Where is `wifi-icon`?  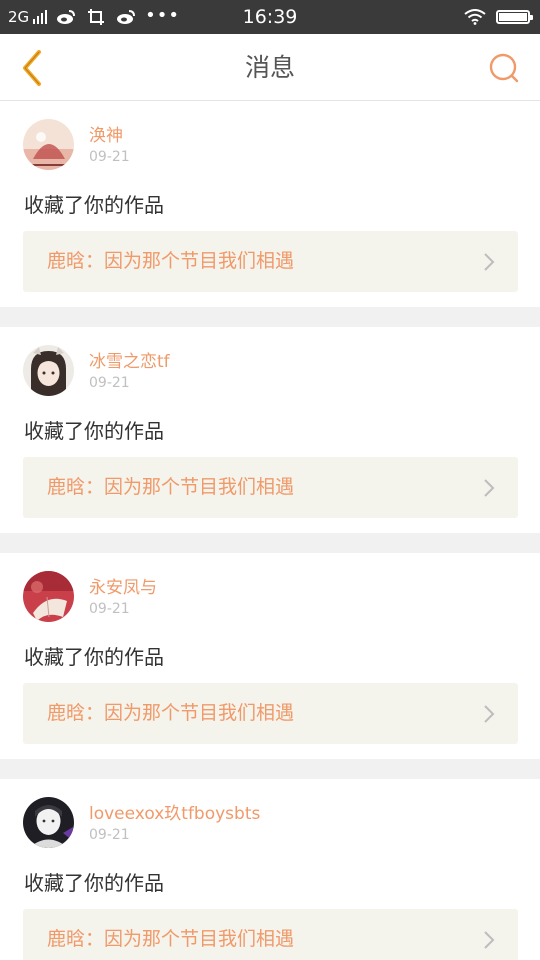 wifi-icon is located at coordinates (475, 17).